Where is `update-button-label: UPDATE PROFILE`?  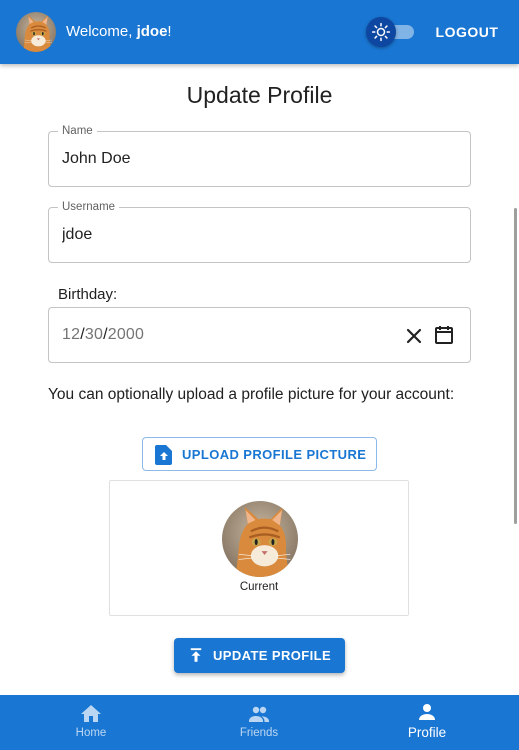
update-button-label: UPDATE PROFILE is located at coordinates (272, 655).